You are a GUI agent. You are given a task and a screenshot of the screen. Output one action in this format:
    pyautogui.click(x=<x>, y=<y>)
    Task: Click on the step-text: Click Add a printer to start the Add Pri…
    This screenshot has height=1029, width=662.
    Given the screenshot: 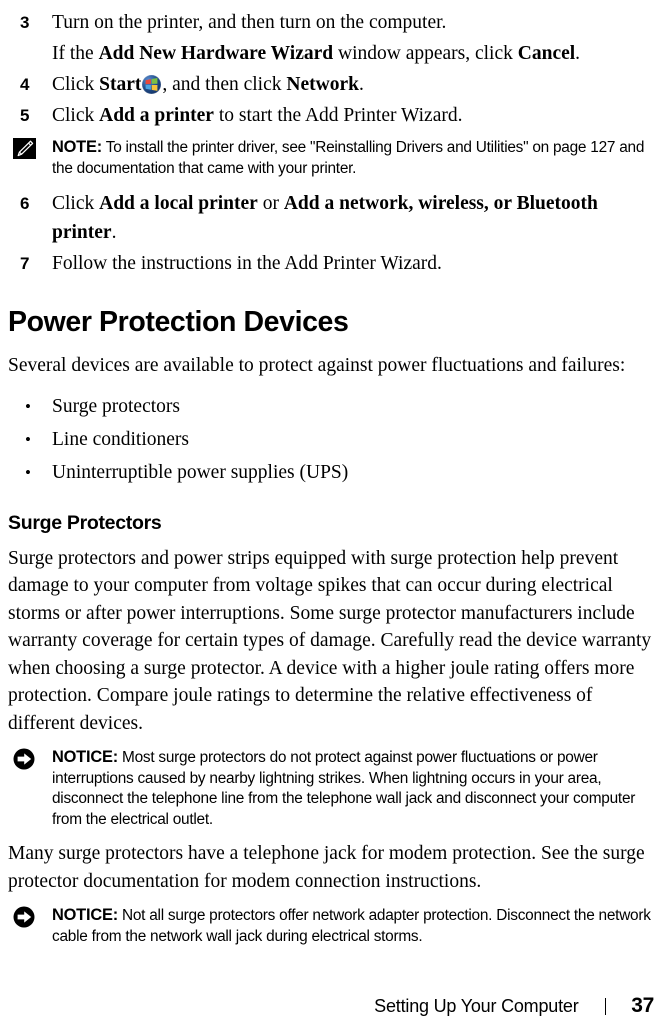 What is the action you would take?
    pyautogui.click(x=353, y=115)
    